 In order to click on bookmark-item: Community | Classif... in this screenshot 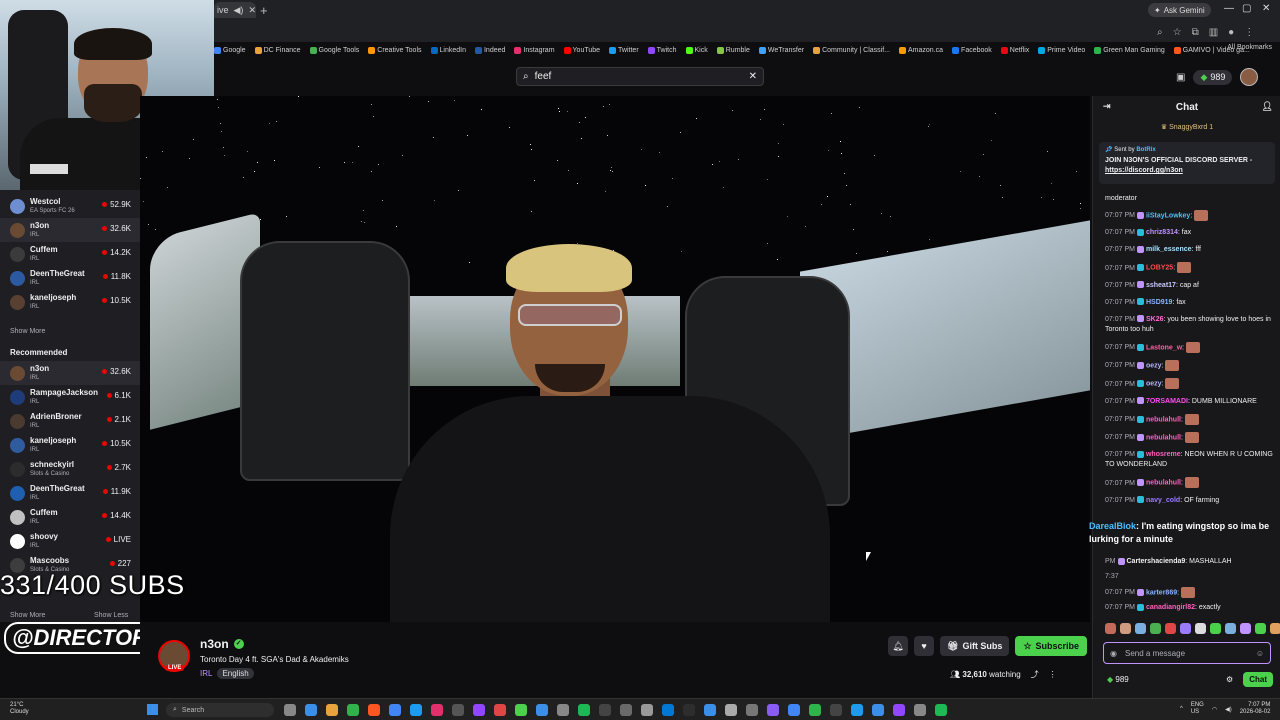, I will do `click(851, 50)`.